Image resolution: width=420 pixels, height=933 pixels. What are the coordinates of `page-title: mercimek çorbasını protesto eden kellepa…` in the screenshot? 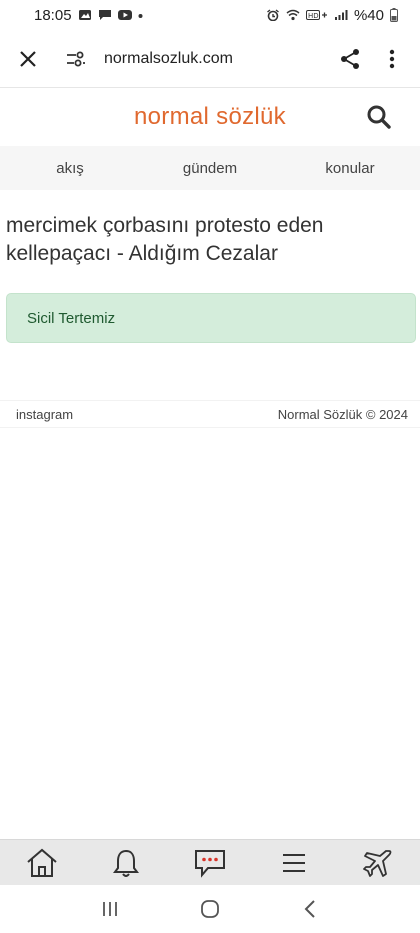 It's located at (165, 239).